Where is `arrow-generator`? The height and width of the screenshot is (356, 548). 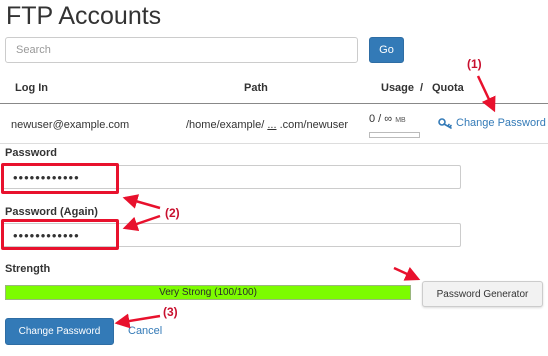
arrow-generator is located at coordinates (407, 273).